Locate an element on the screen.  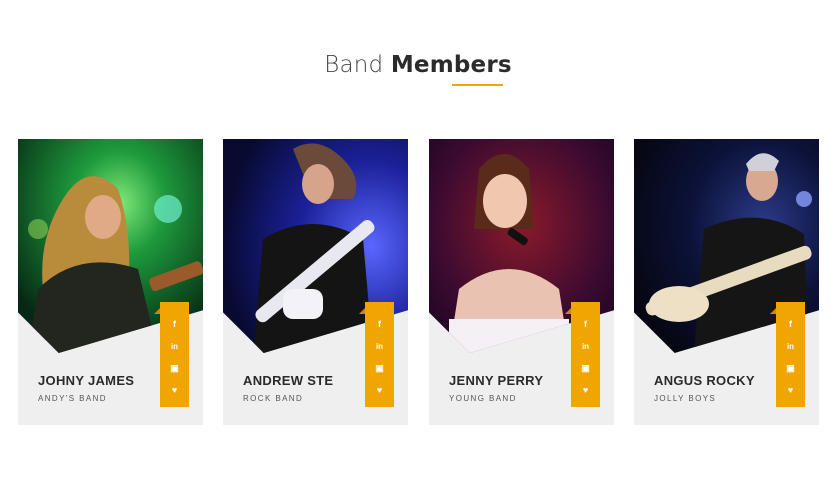
member-card: ANGUS ROCKY JOLLY BOYS f in ▣ ♥ is located at coordinates (726, 282).